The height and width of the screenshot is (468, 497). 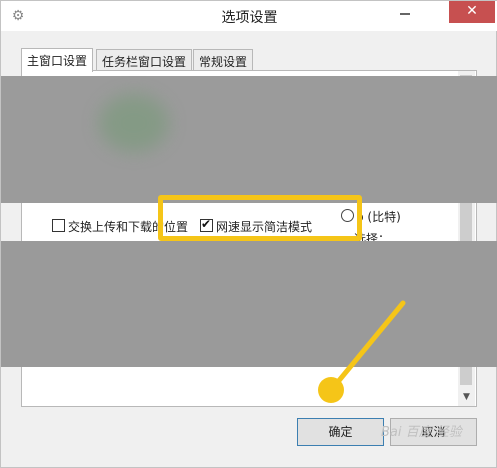 I want to click on watermark: Bai 百度 经验, so click(x=421, y=432).